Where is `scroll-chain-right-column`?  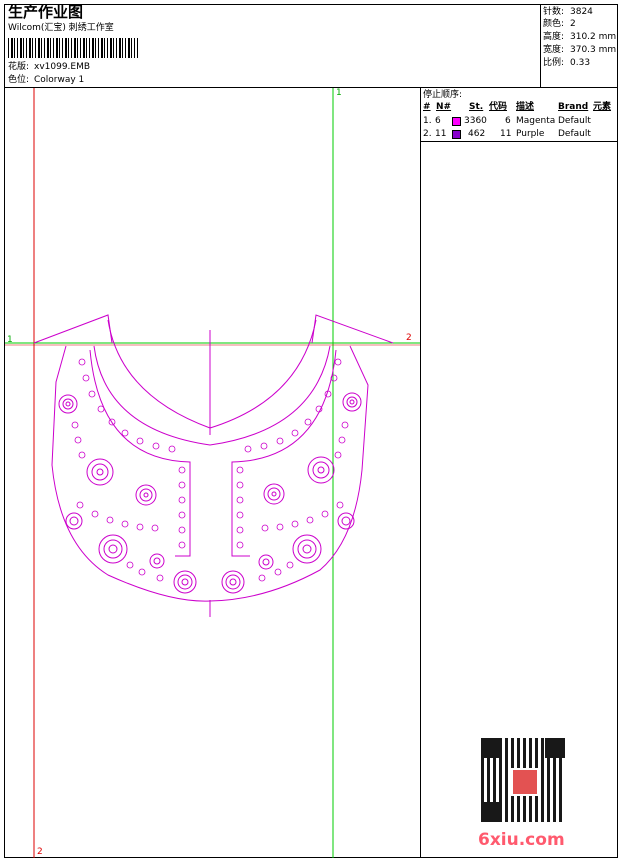
scroll-chain-right-column is located at coordinates (240, 507).